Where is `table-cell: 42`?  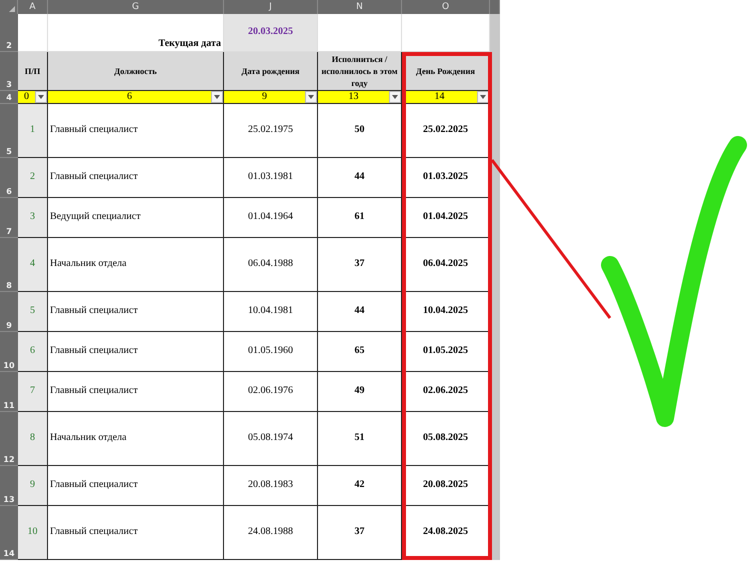 table-cell: 42 is located at coordinates (360, 486).